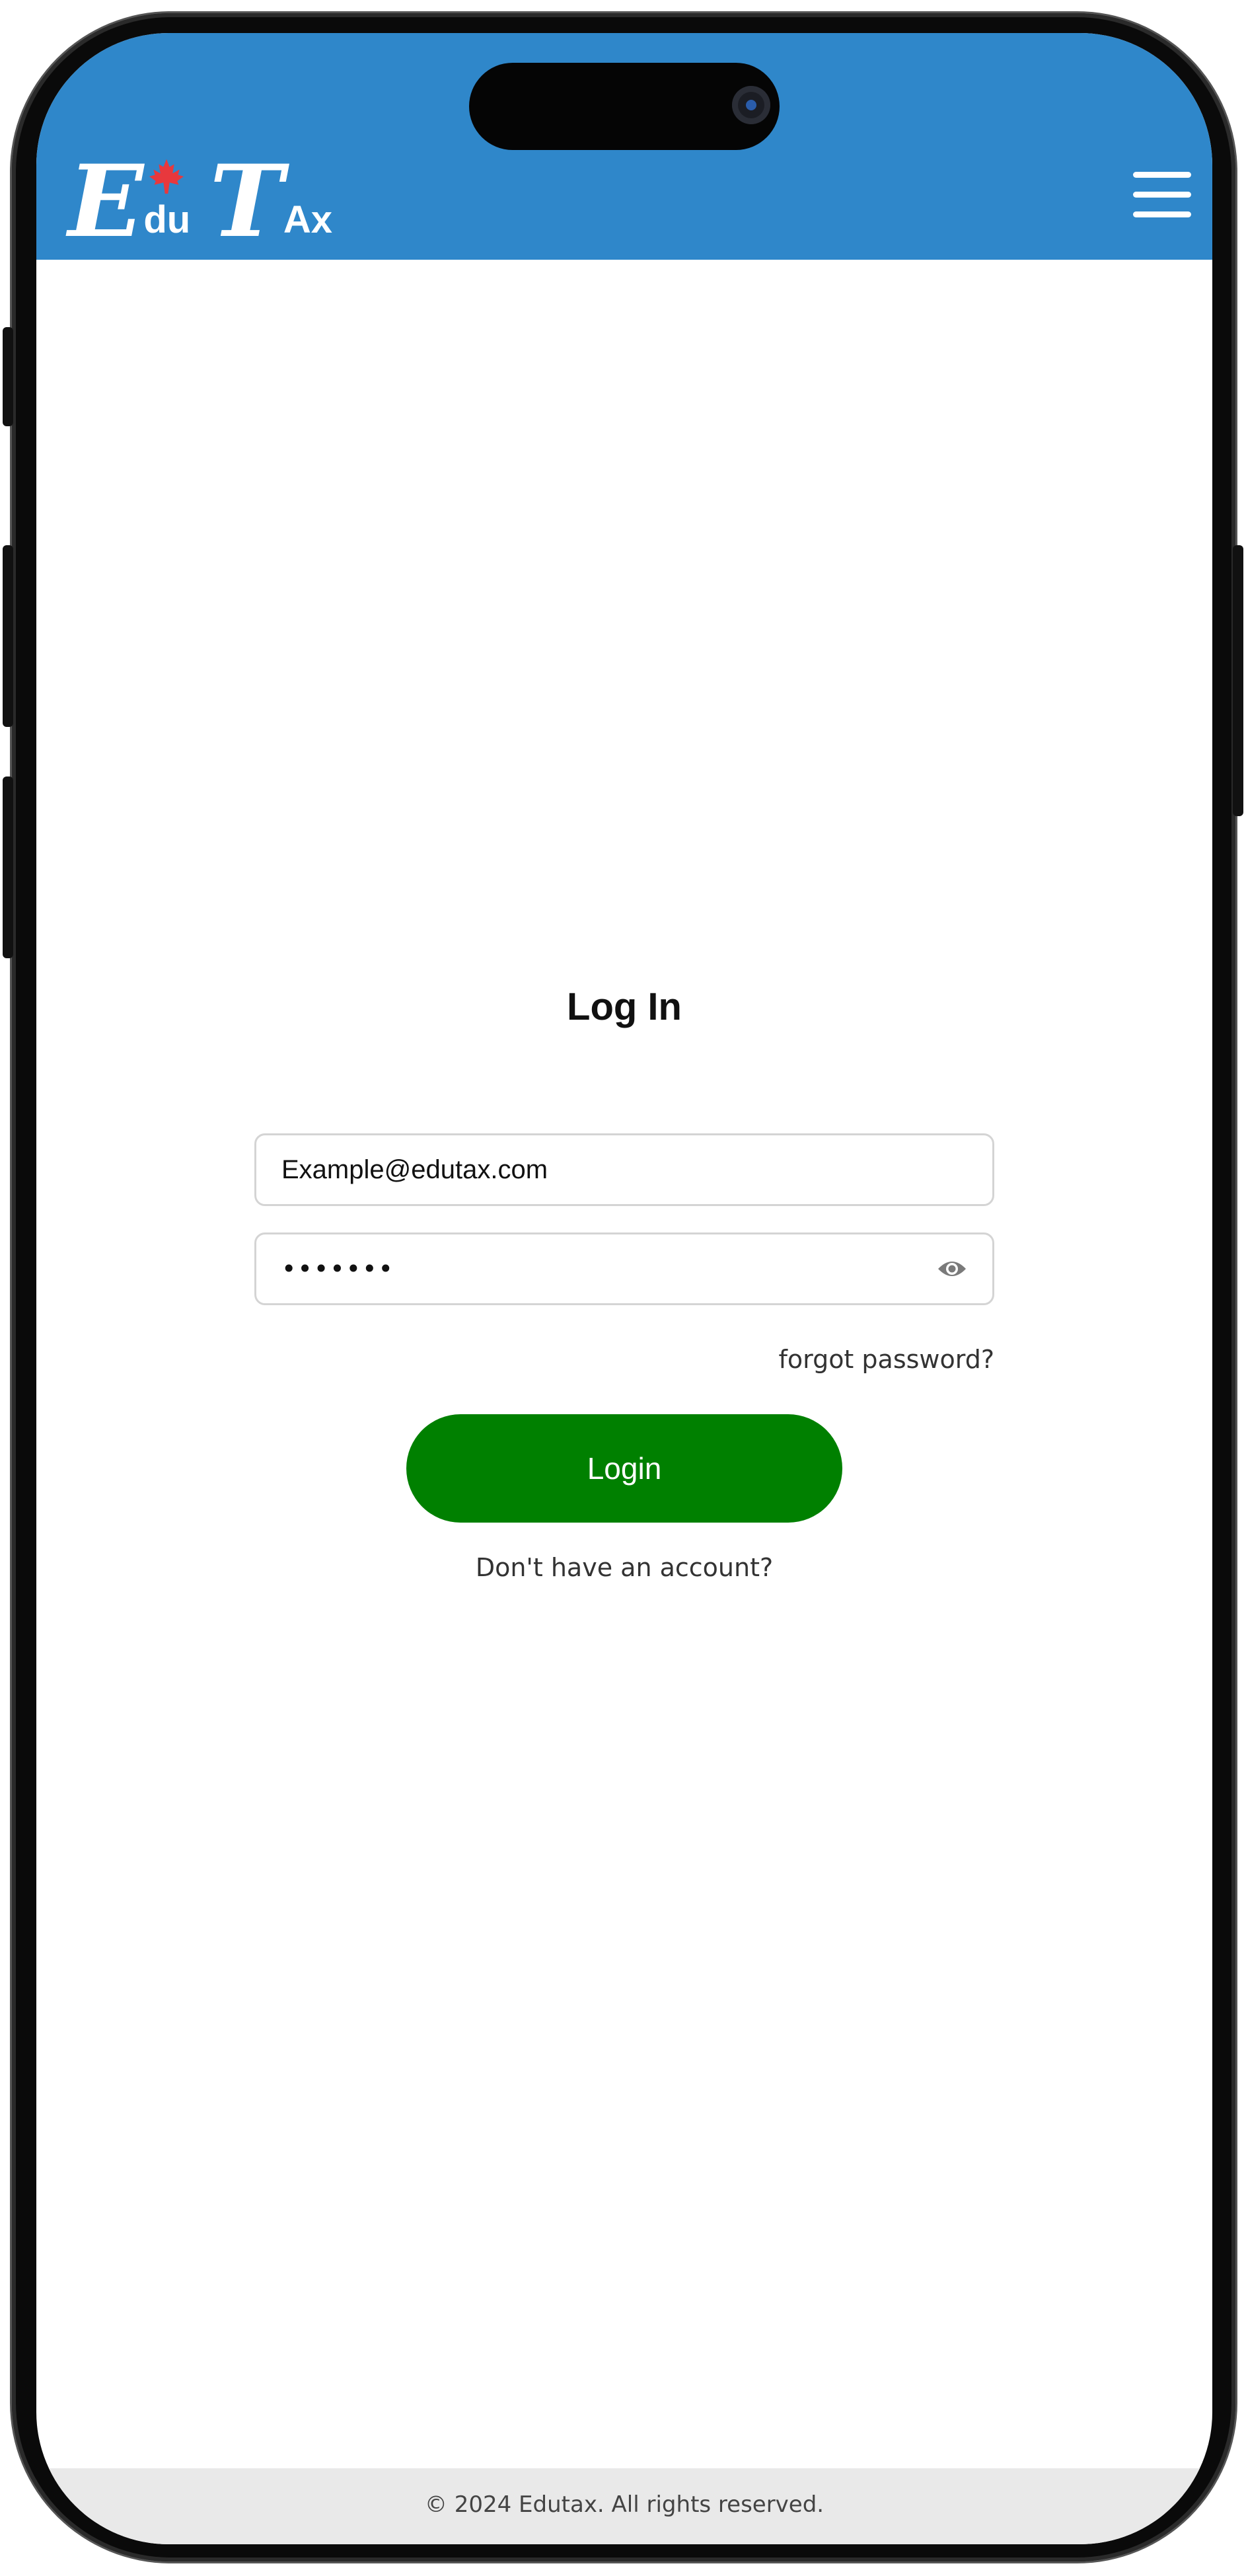 The image size is (1246, 2576). Describe the element at coordinates (598, 1169) in the screenshot. I see `email-input` at that location.